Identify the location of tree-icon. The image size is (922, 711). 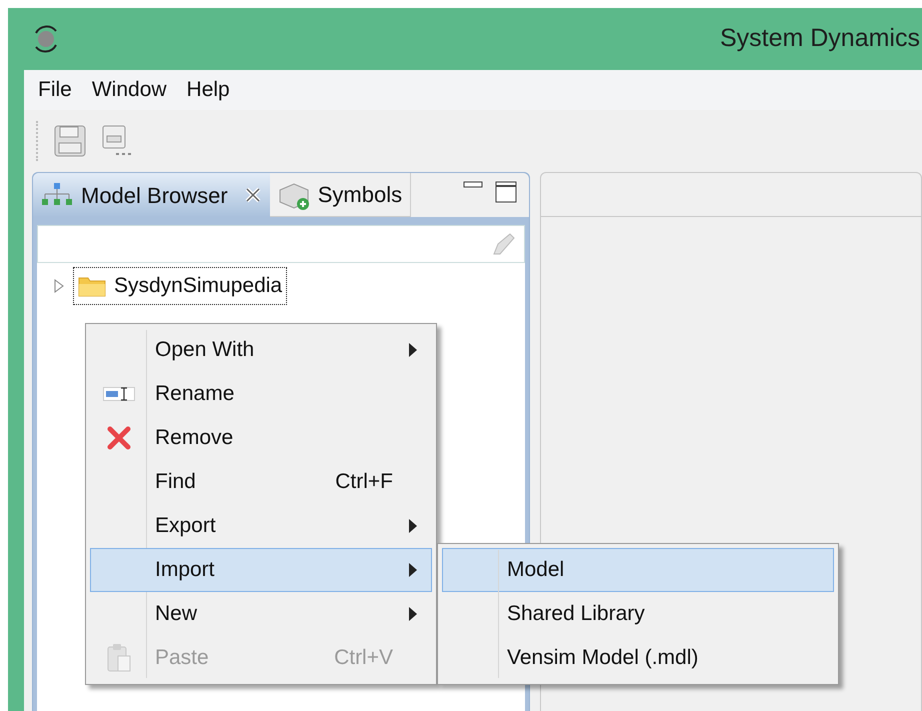
(57, 195).